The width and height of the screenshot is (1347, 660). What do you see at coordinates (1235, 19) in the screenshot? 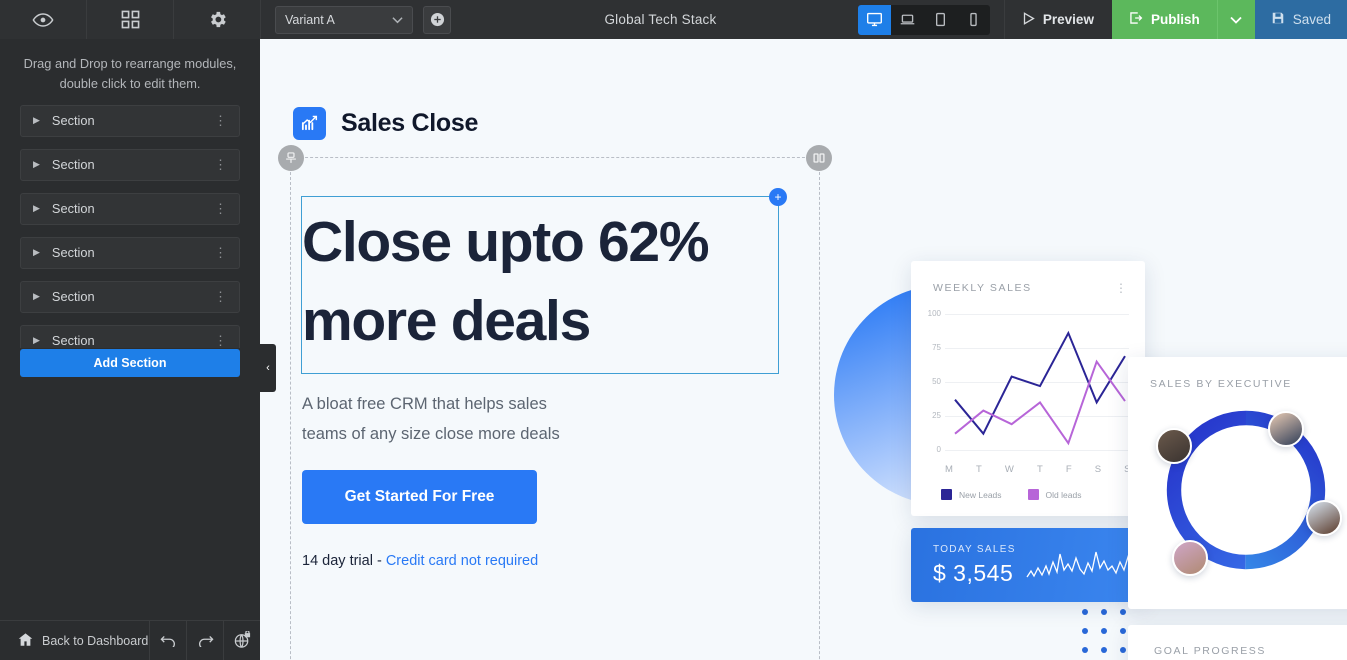
I see `publish-dropdown-button` at bounding box center [1235, 19].